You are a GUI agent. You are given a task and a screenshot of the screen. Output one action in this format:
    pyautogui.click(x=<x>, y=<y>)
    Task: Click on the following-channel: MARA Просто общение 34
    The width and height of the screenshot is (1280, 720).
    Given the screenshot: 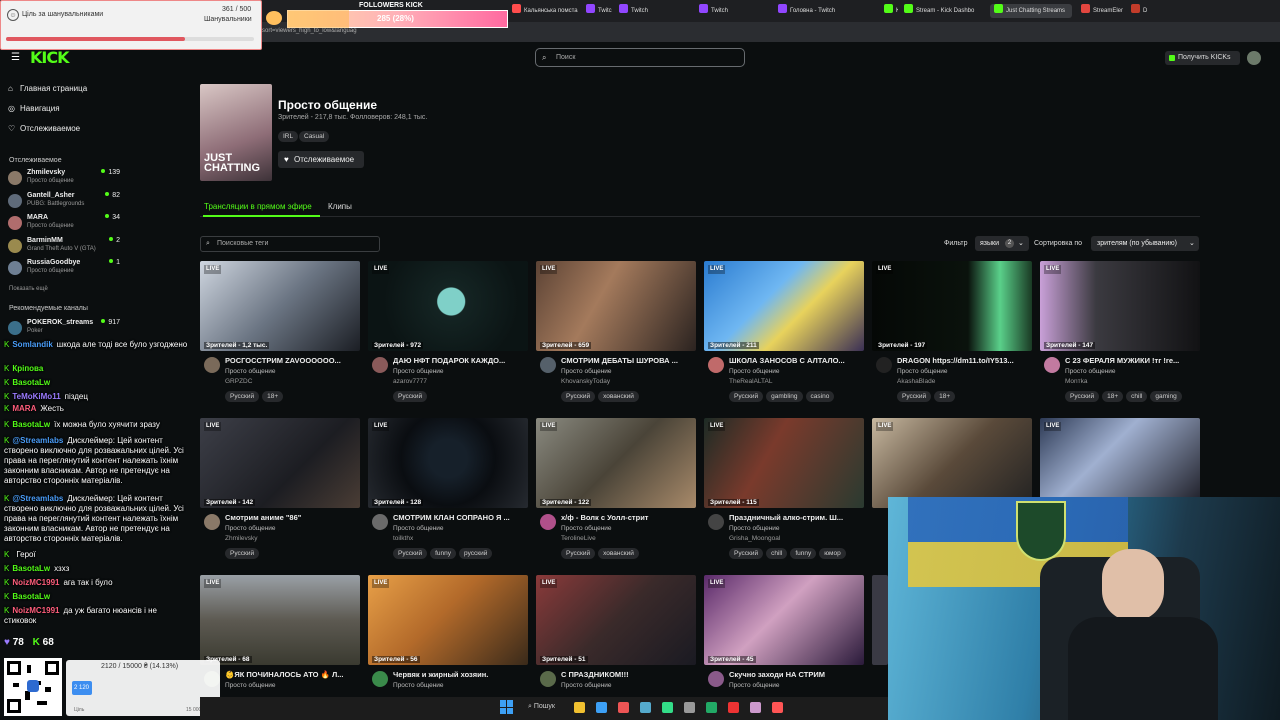 What is the action you would take?
    pyautogui.click(x=64, y=223)
    